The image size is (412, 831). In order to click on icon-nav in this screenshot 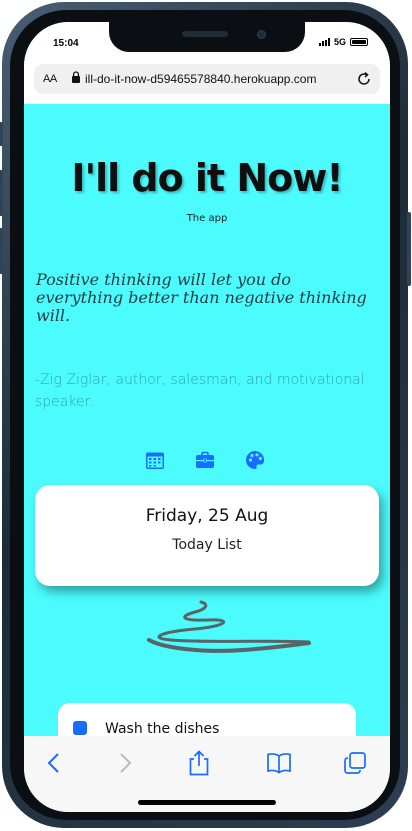, I will do `click(205, 460)`.